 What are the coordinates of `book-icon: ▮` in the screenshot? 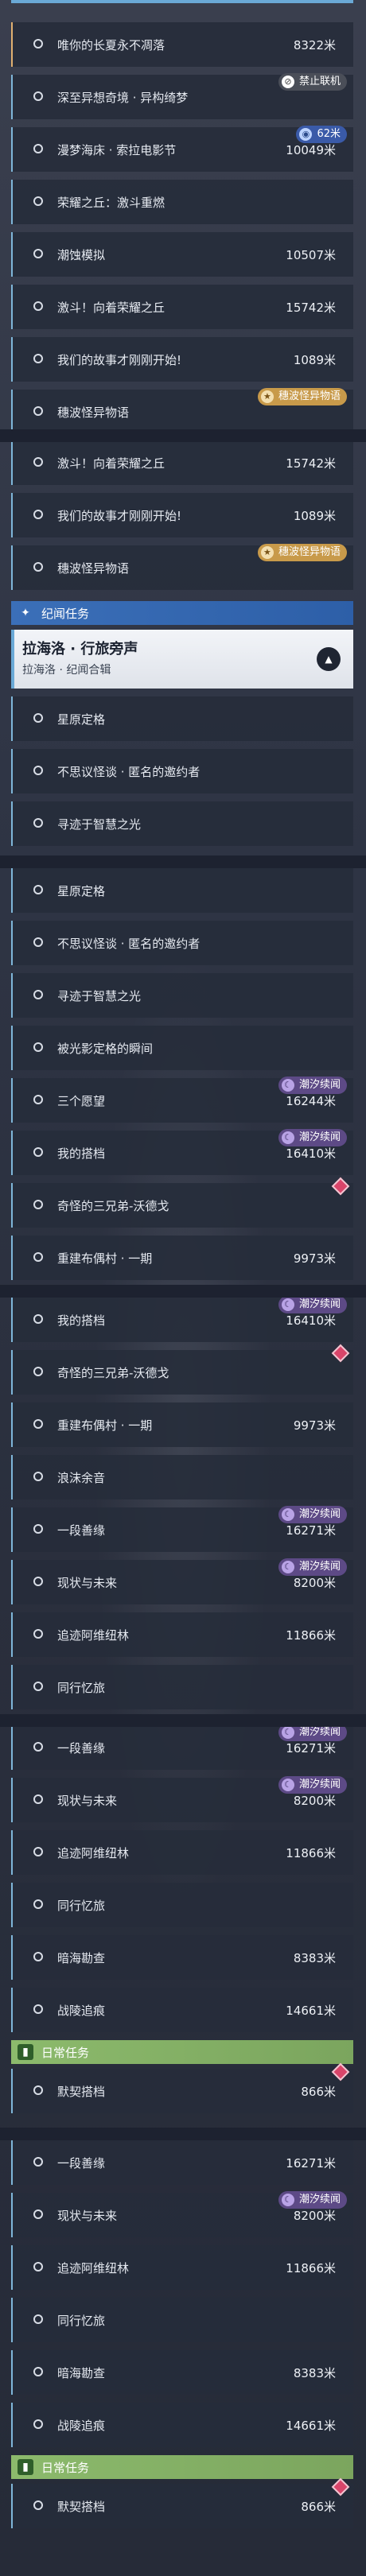 It's located at (25, 2467).